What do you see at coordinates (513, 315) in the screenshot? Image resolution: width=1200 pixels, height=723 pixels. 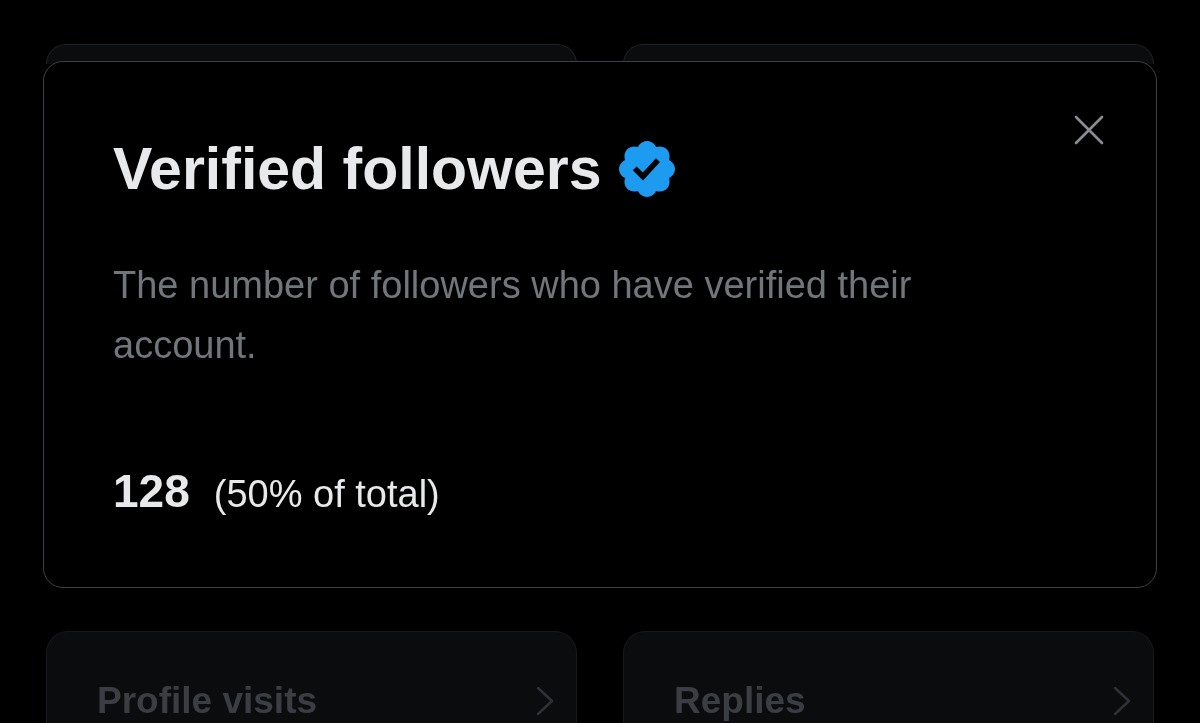 I see `dialog-description: The number of followers who have verified their account.` at bounding box center [513, 315].